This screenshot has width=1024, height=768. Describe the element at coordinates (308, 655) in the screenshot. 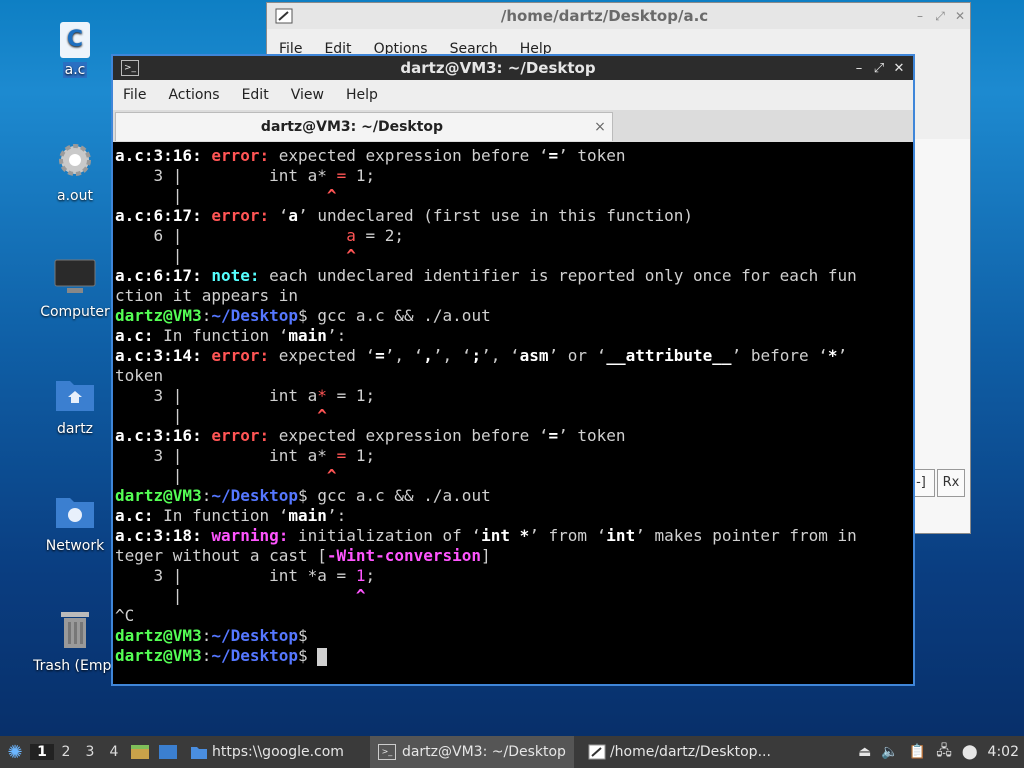

I see `terminal-text-segment: $` at that location.